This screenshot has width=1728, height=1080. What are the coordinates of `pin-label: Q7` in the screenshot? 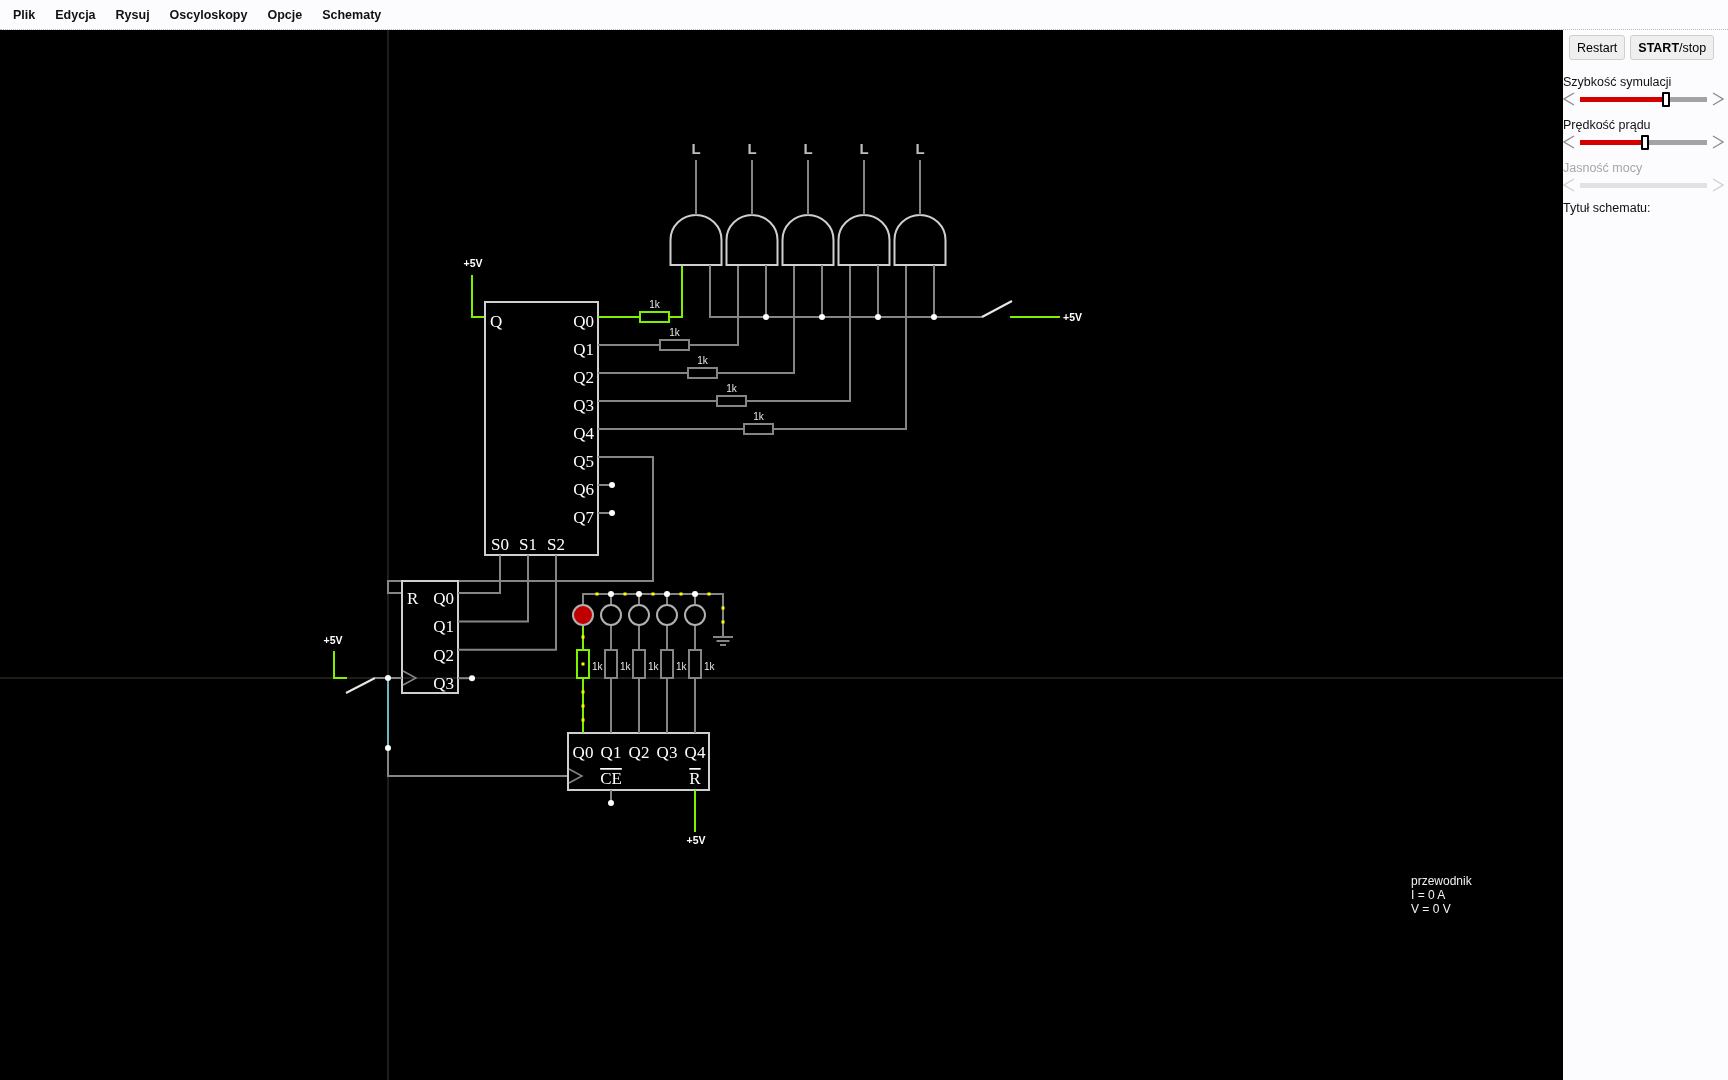 It's located at (583, 517).